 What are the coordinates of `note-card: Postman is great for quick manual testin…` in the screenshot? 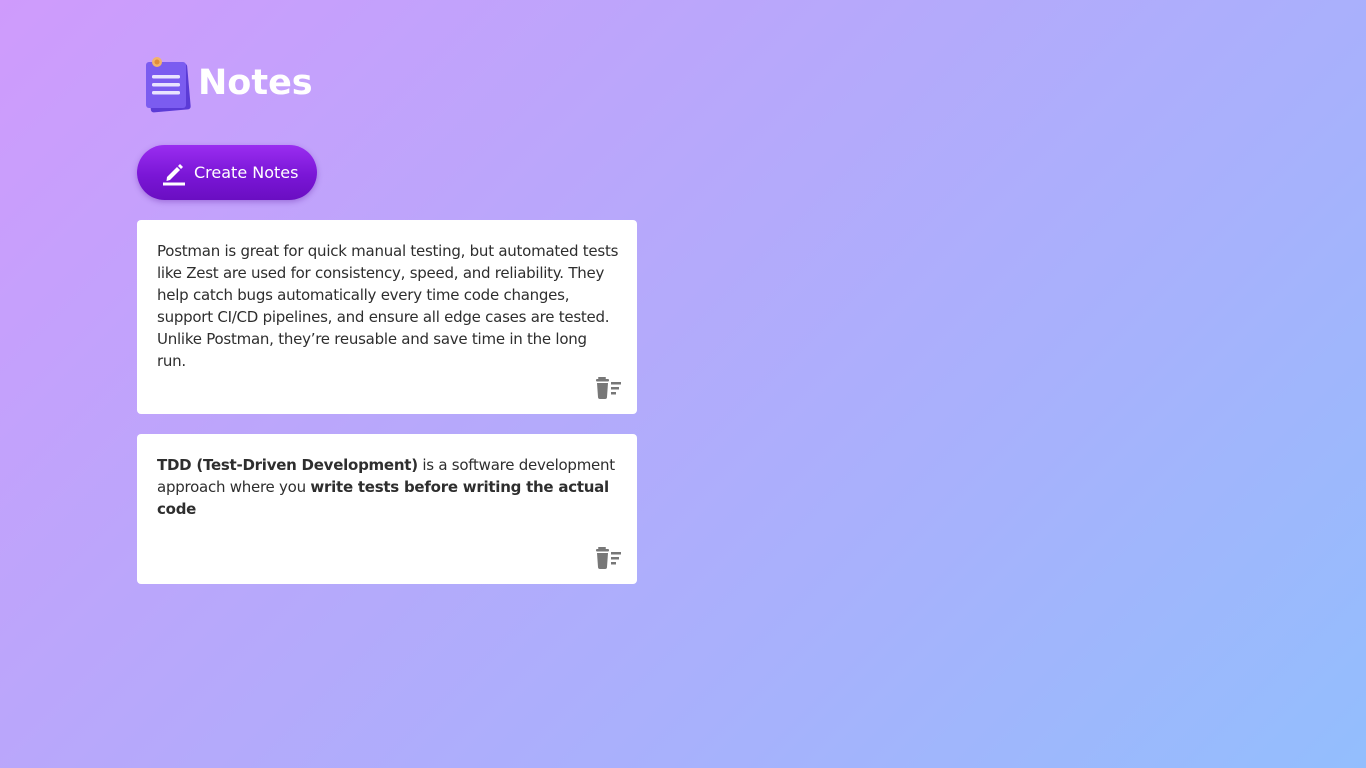 It's located at (387, 317).